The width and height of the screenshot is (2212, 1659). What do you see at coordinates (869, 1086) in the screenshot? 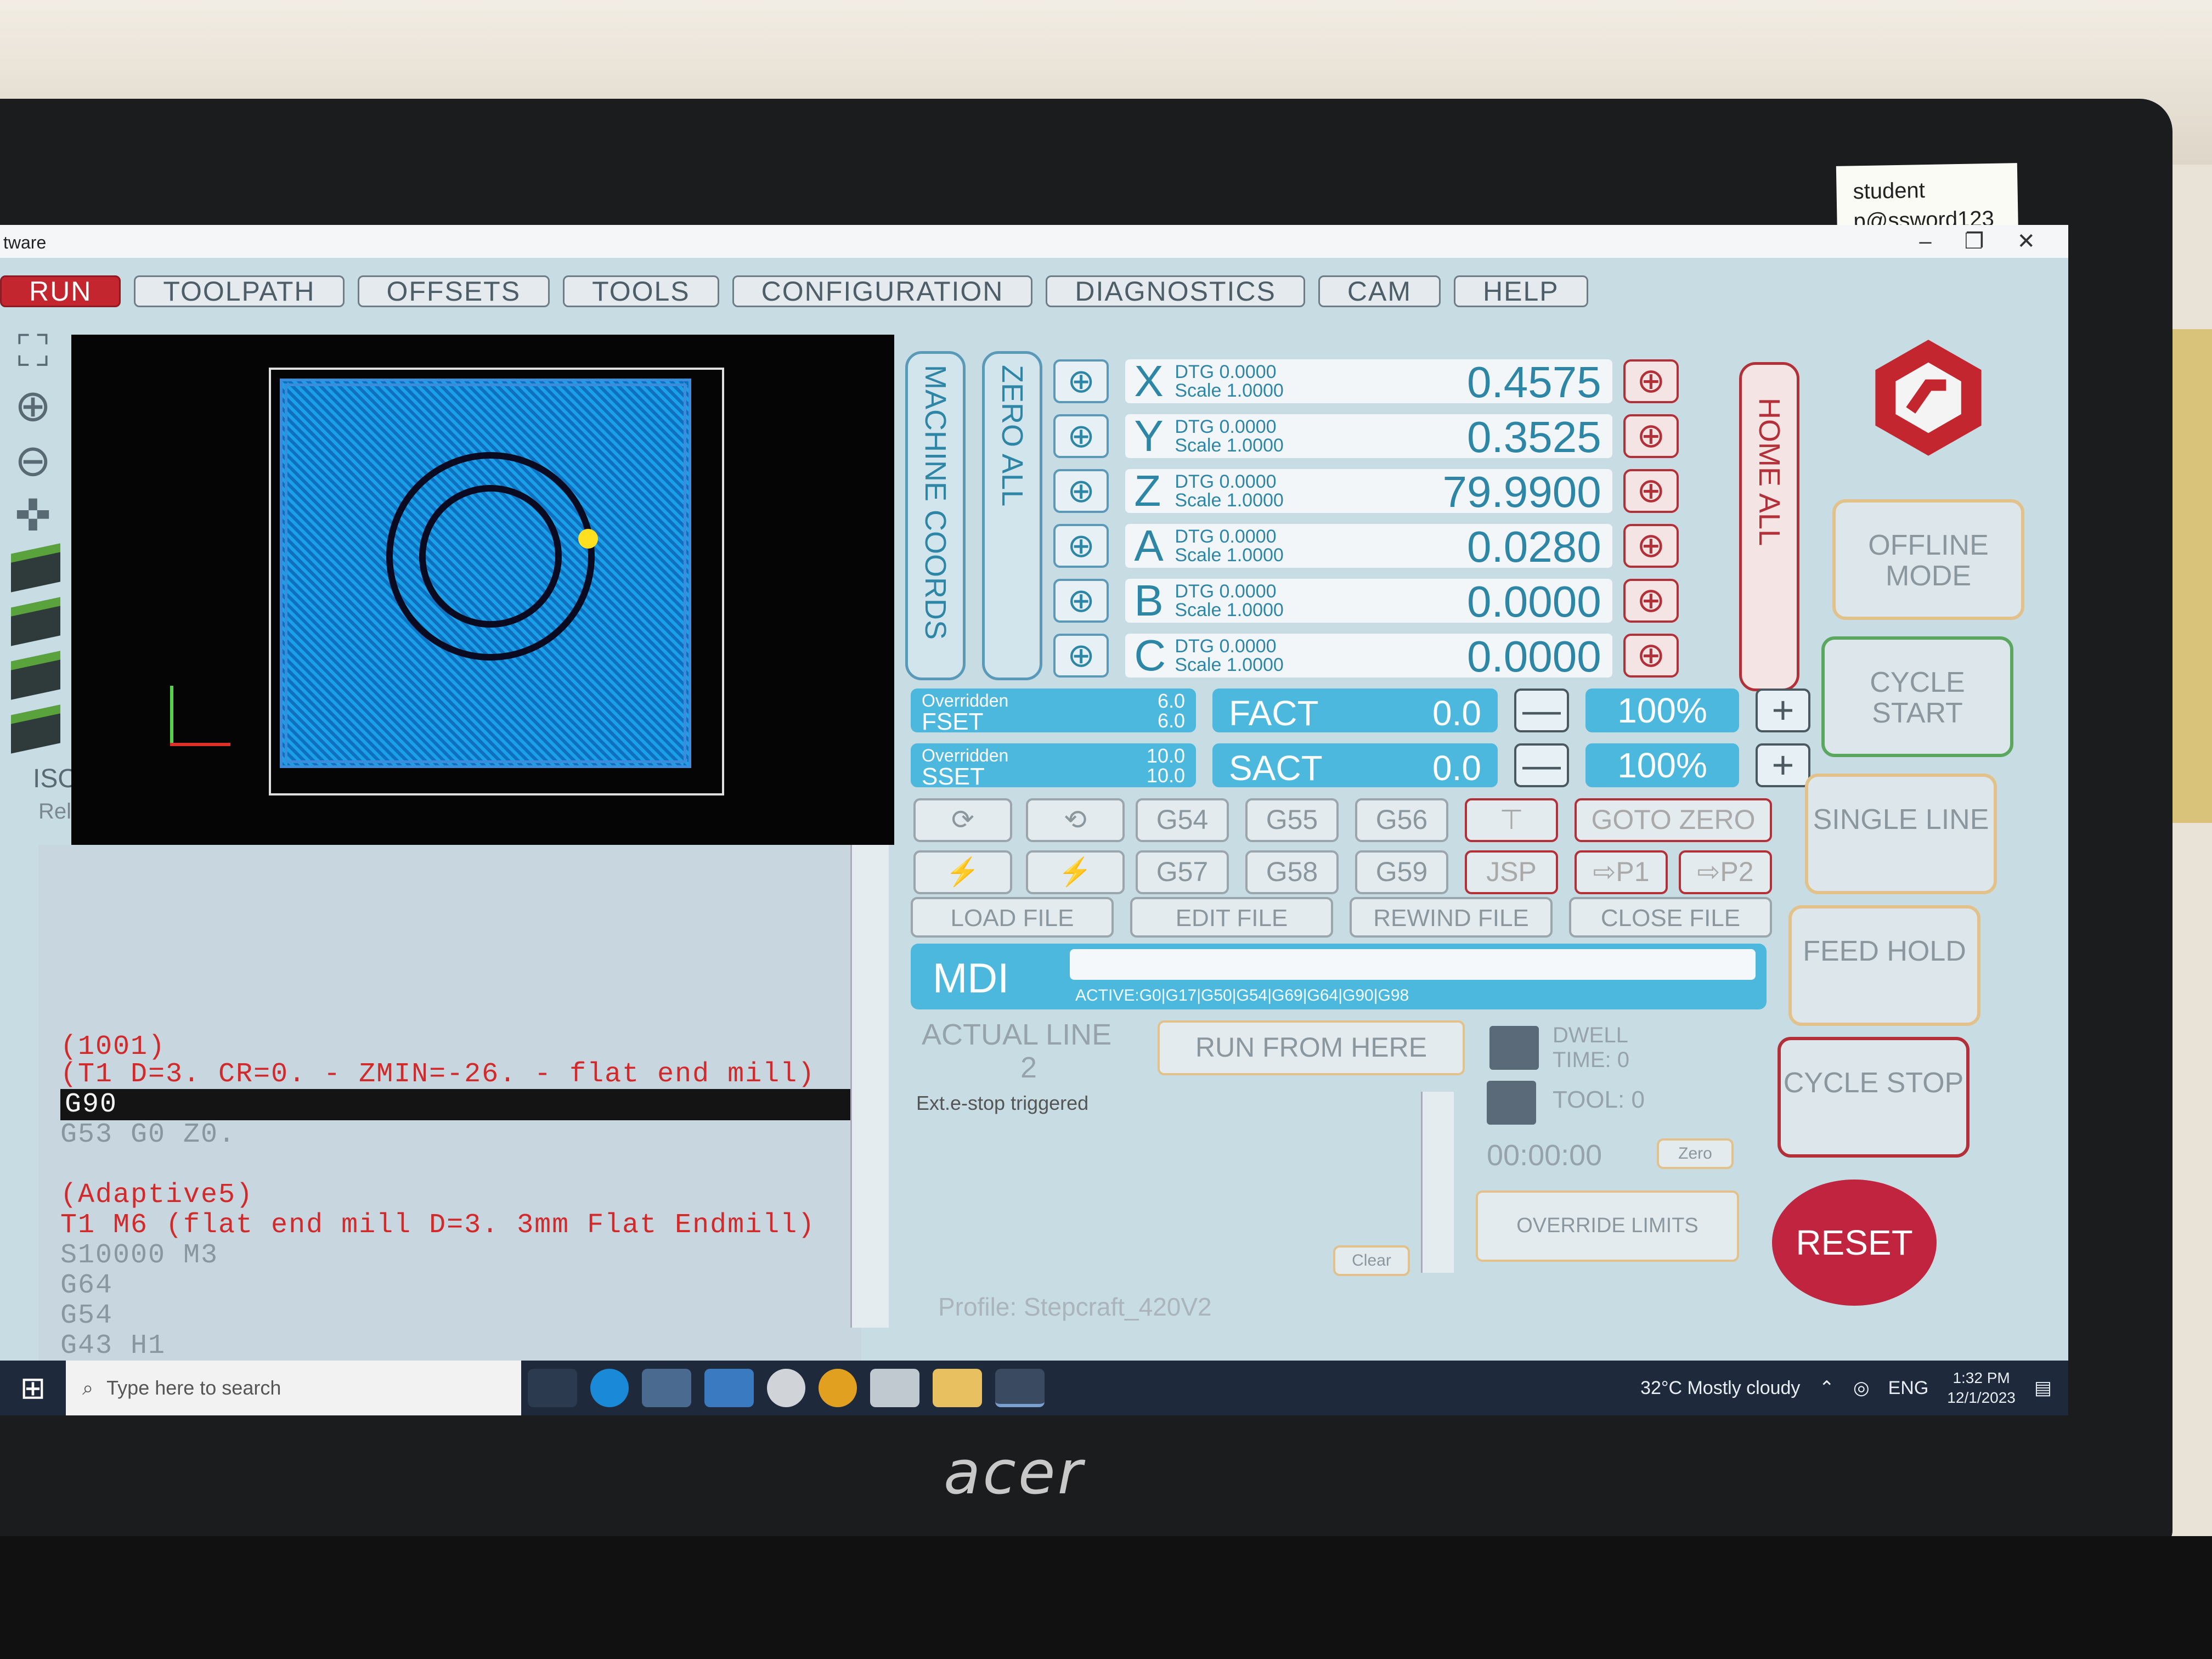
I see `gcode-scrollbar` at bounding box center [869, 1086].